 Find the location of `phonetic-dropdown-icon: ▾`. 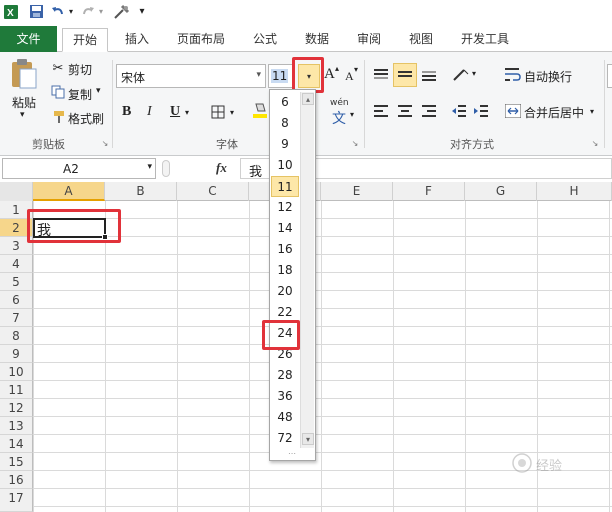

phonetic-dropdown-icon: ▾ is located at coordinates (352, 114).